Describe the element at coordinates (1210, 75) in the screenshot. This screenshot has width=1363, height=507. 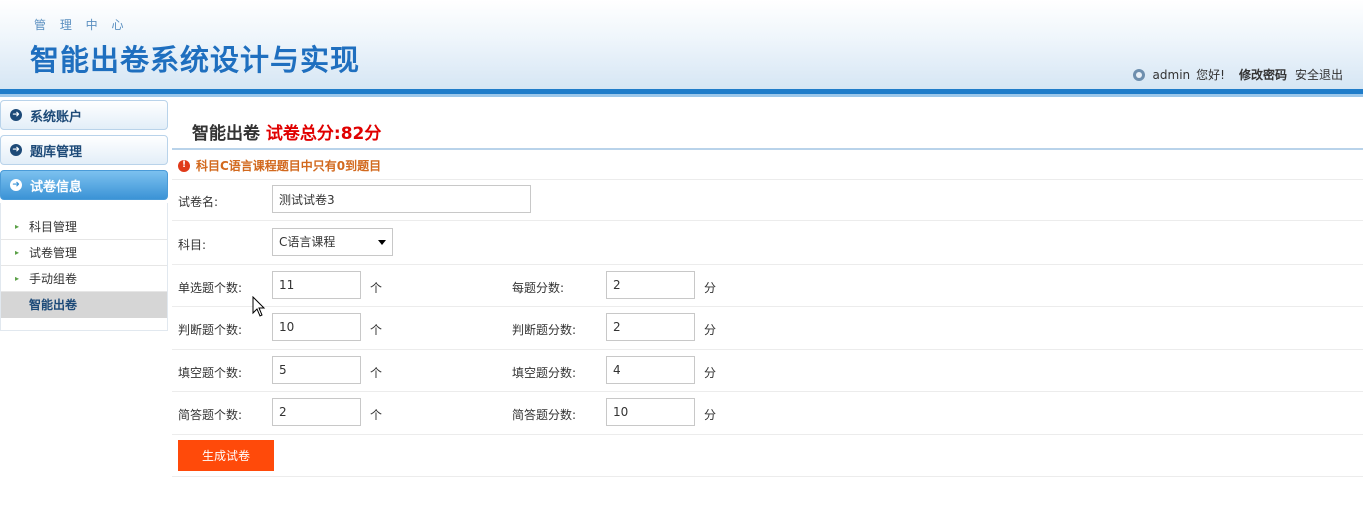
I see `greeting: 您好!` at that location.